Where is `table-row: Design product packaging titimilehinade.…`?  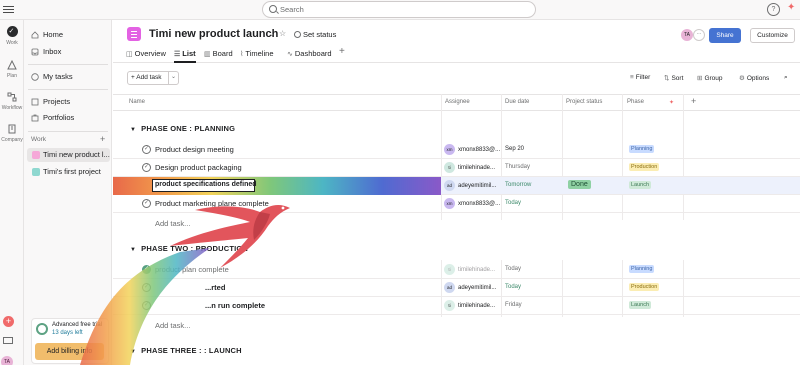
table-row: Design product packaging titimilehinade.… is located at coordinates (456, 168).